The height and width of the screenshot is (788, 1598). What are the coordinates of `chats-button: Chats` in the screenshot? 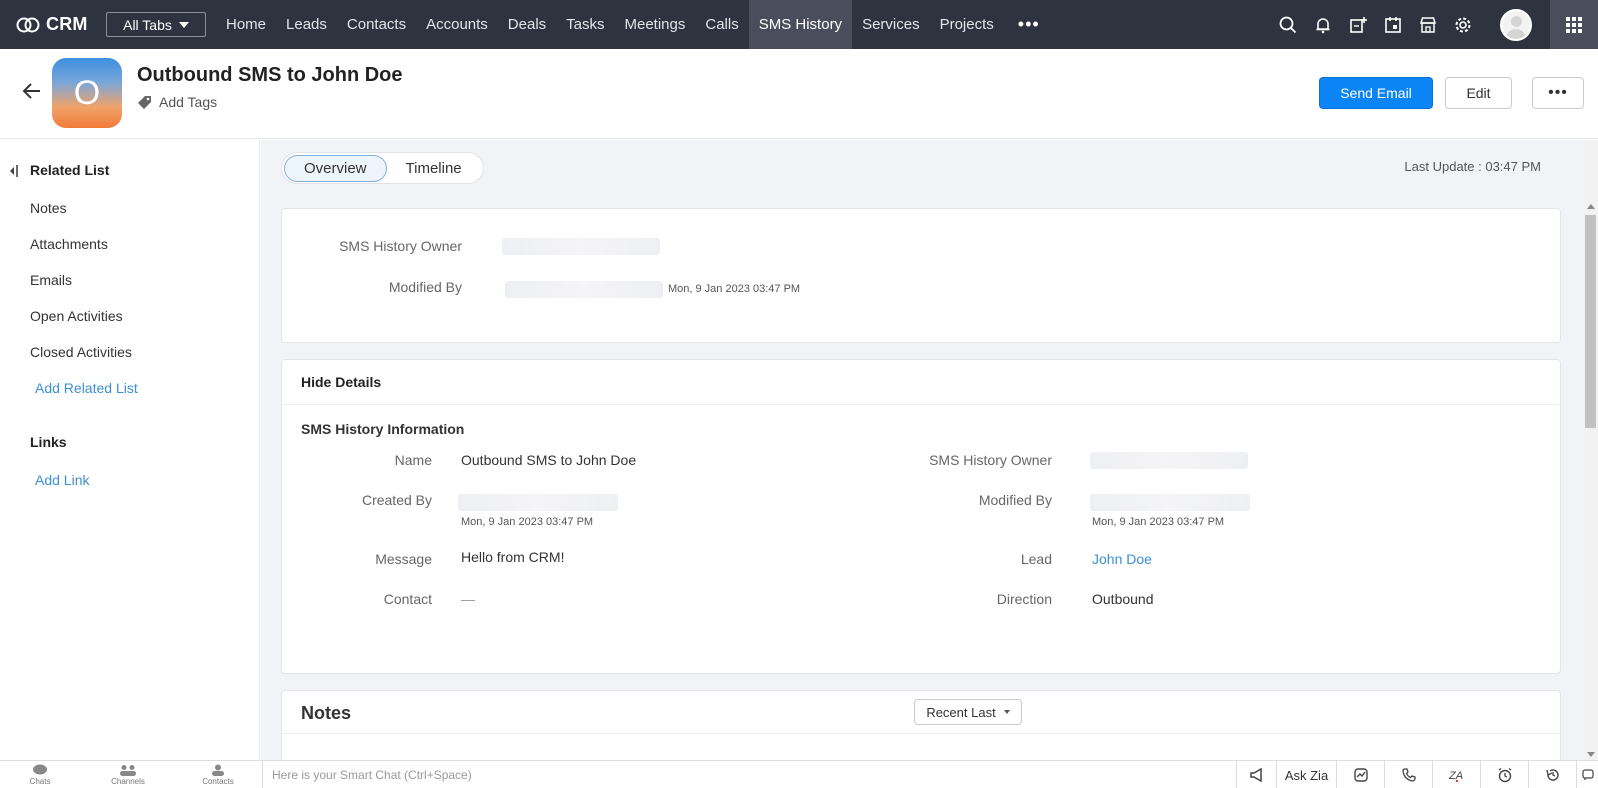 It's located at (40, 774).